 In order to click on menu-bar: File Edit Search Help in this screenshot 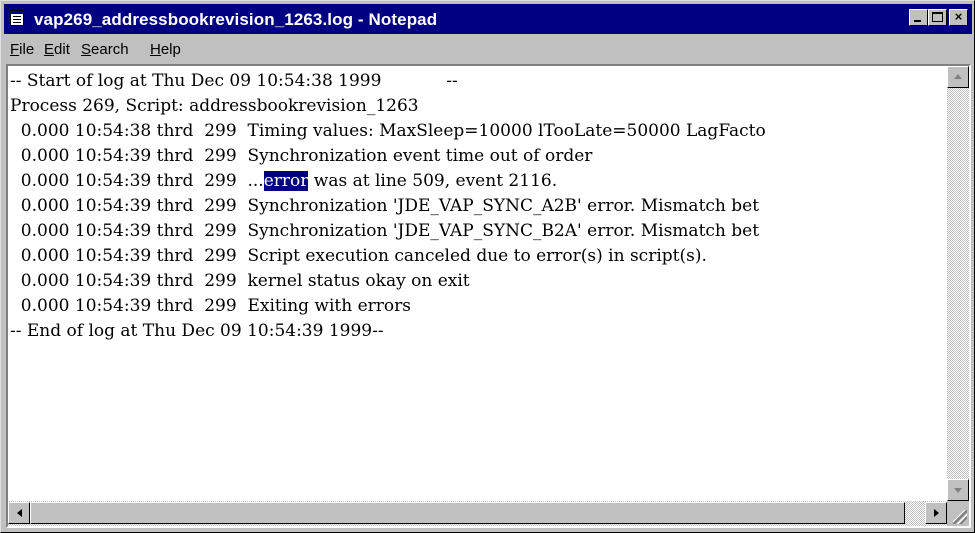, I will do `click(488, 49)`.